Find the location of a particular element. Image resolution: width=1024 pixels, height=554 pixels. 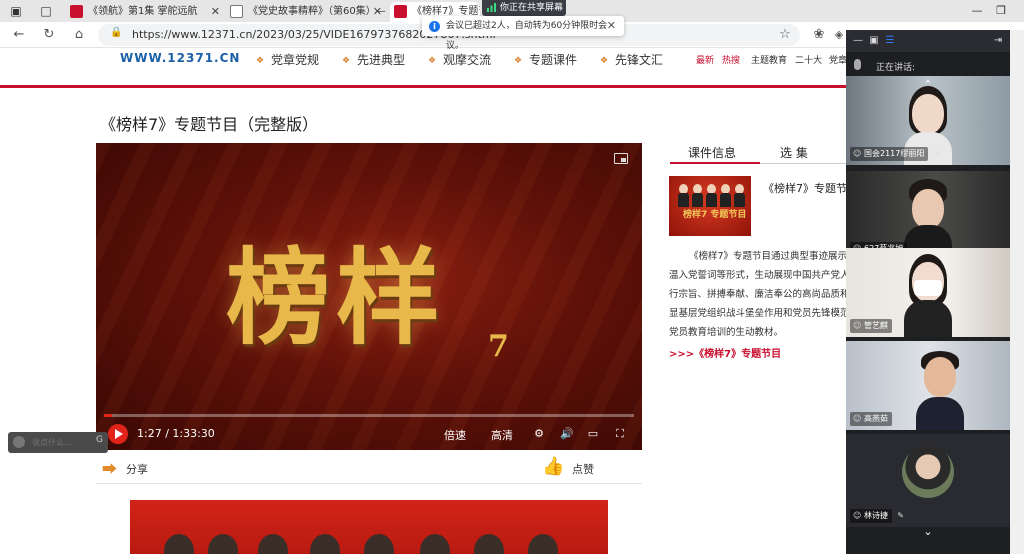

refresh-icon: ↻ is located at coordinates (49, 35).